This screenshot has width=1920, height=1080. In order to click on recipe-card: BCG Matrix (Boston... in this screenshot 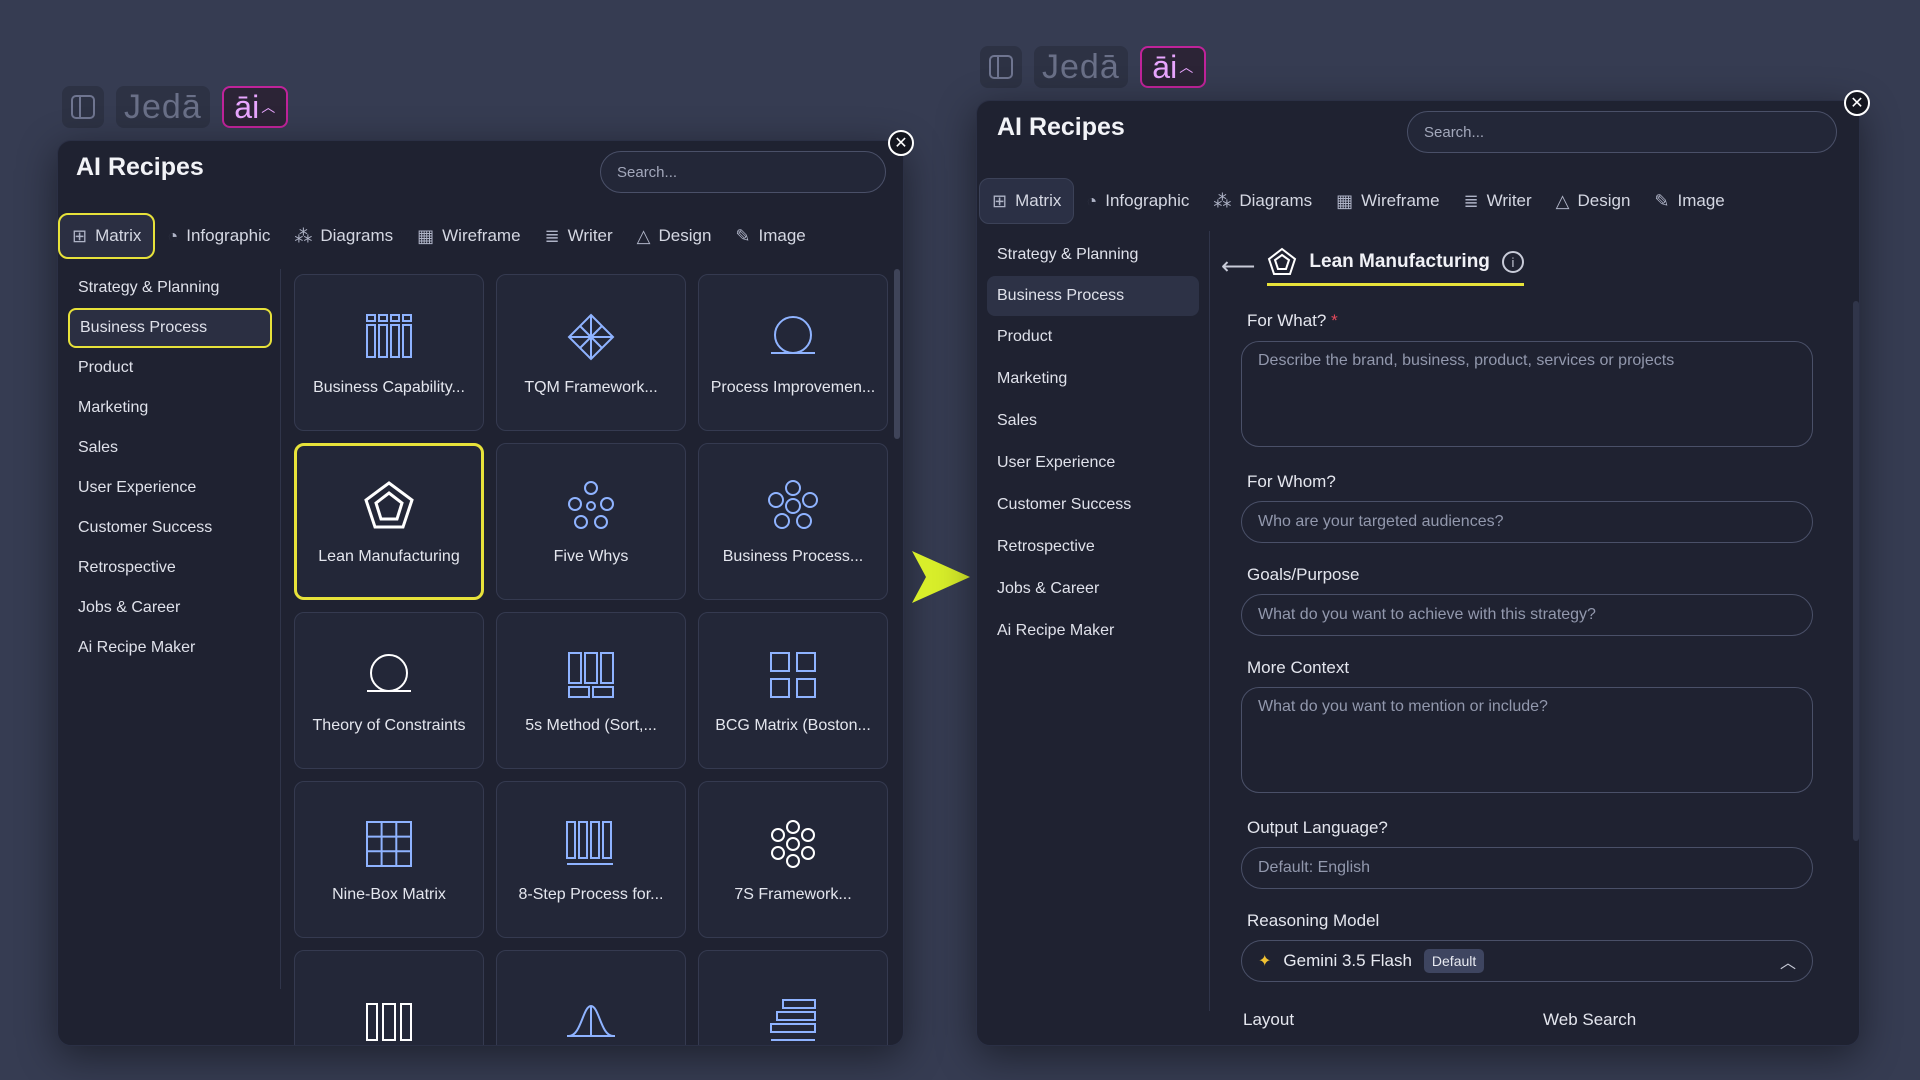, I will do `click(793, 690)`.